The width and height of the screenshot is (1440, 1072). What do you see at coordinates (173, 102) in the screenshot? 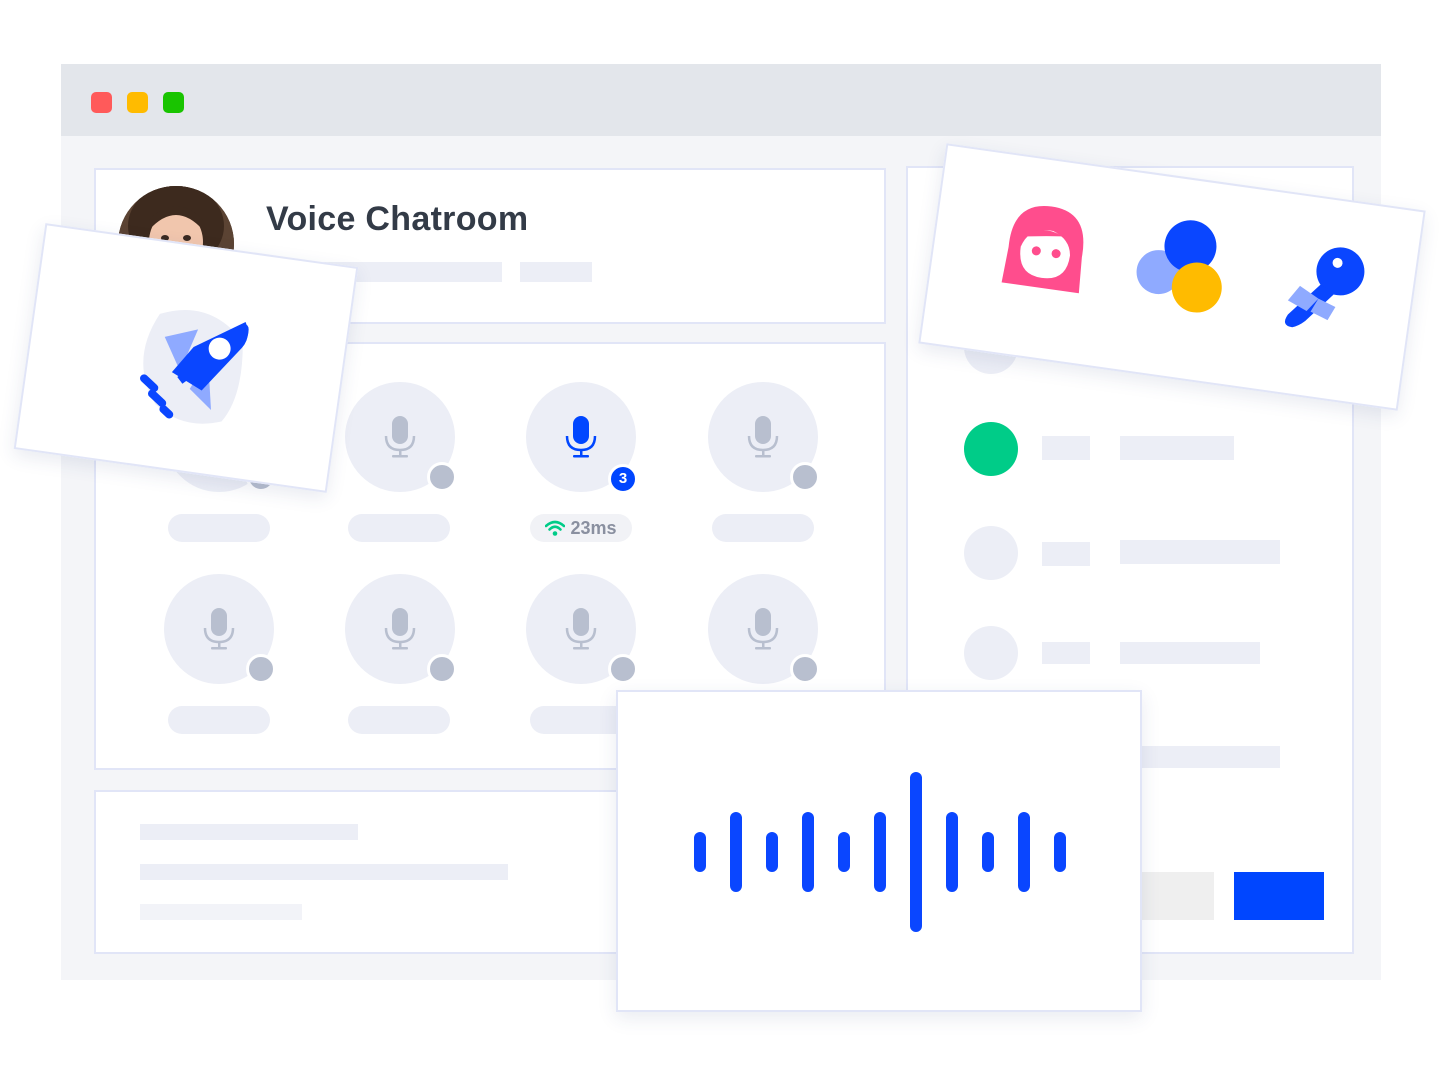
I see `maximize-window-button` at bounding box center [173, 102].